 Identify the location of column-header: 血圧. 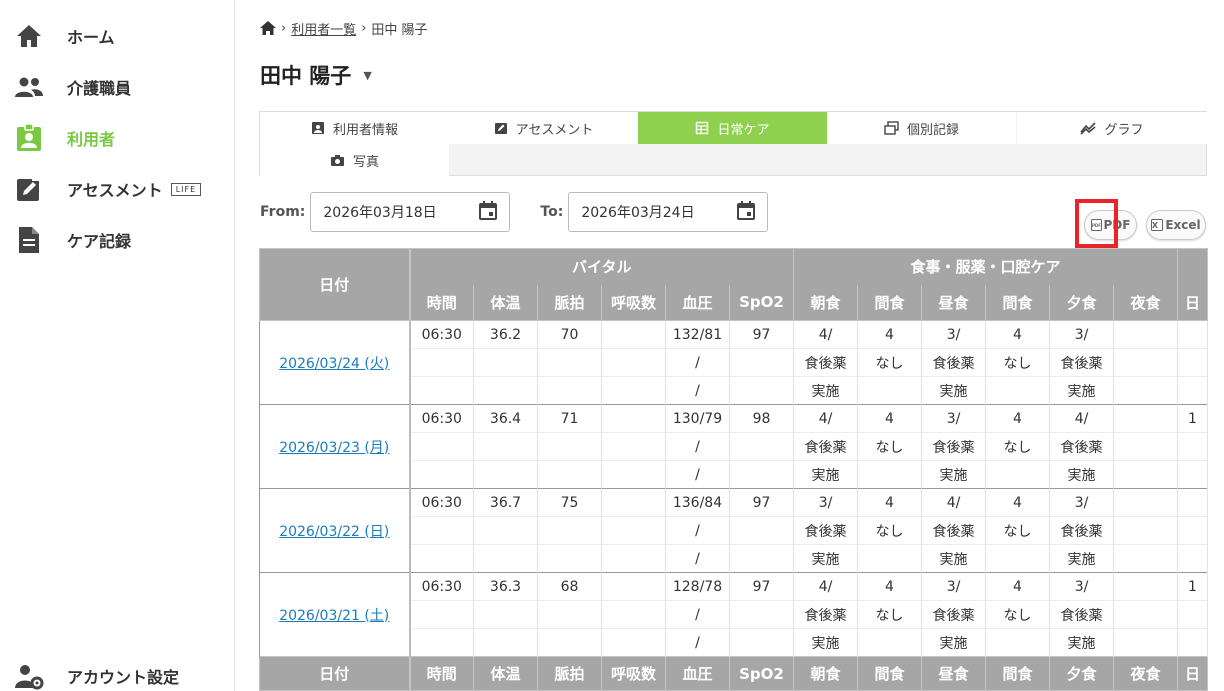
(697, 302).